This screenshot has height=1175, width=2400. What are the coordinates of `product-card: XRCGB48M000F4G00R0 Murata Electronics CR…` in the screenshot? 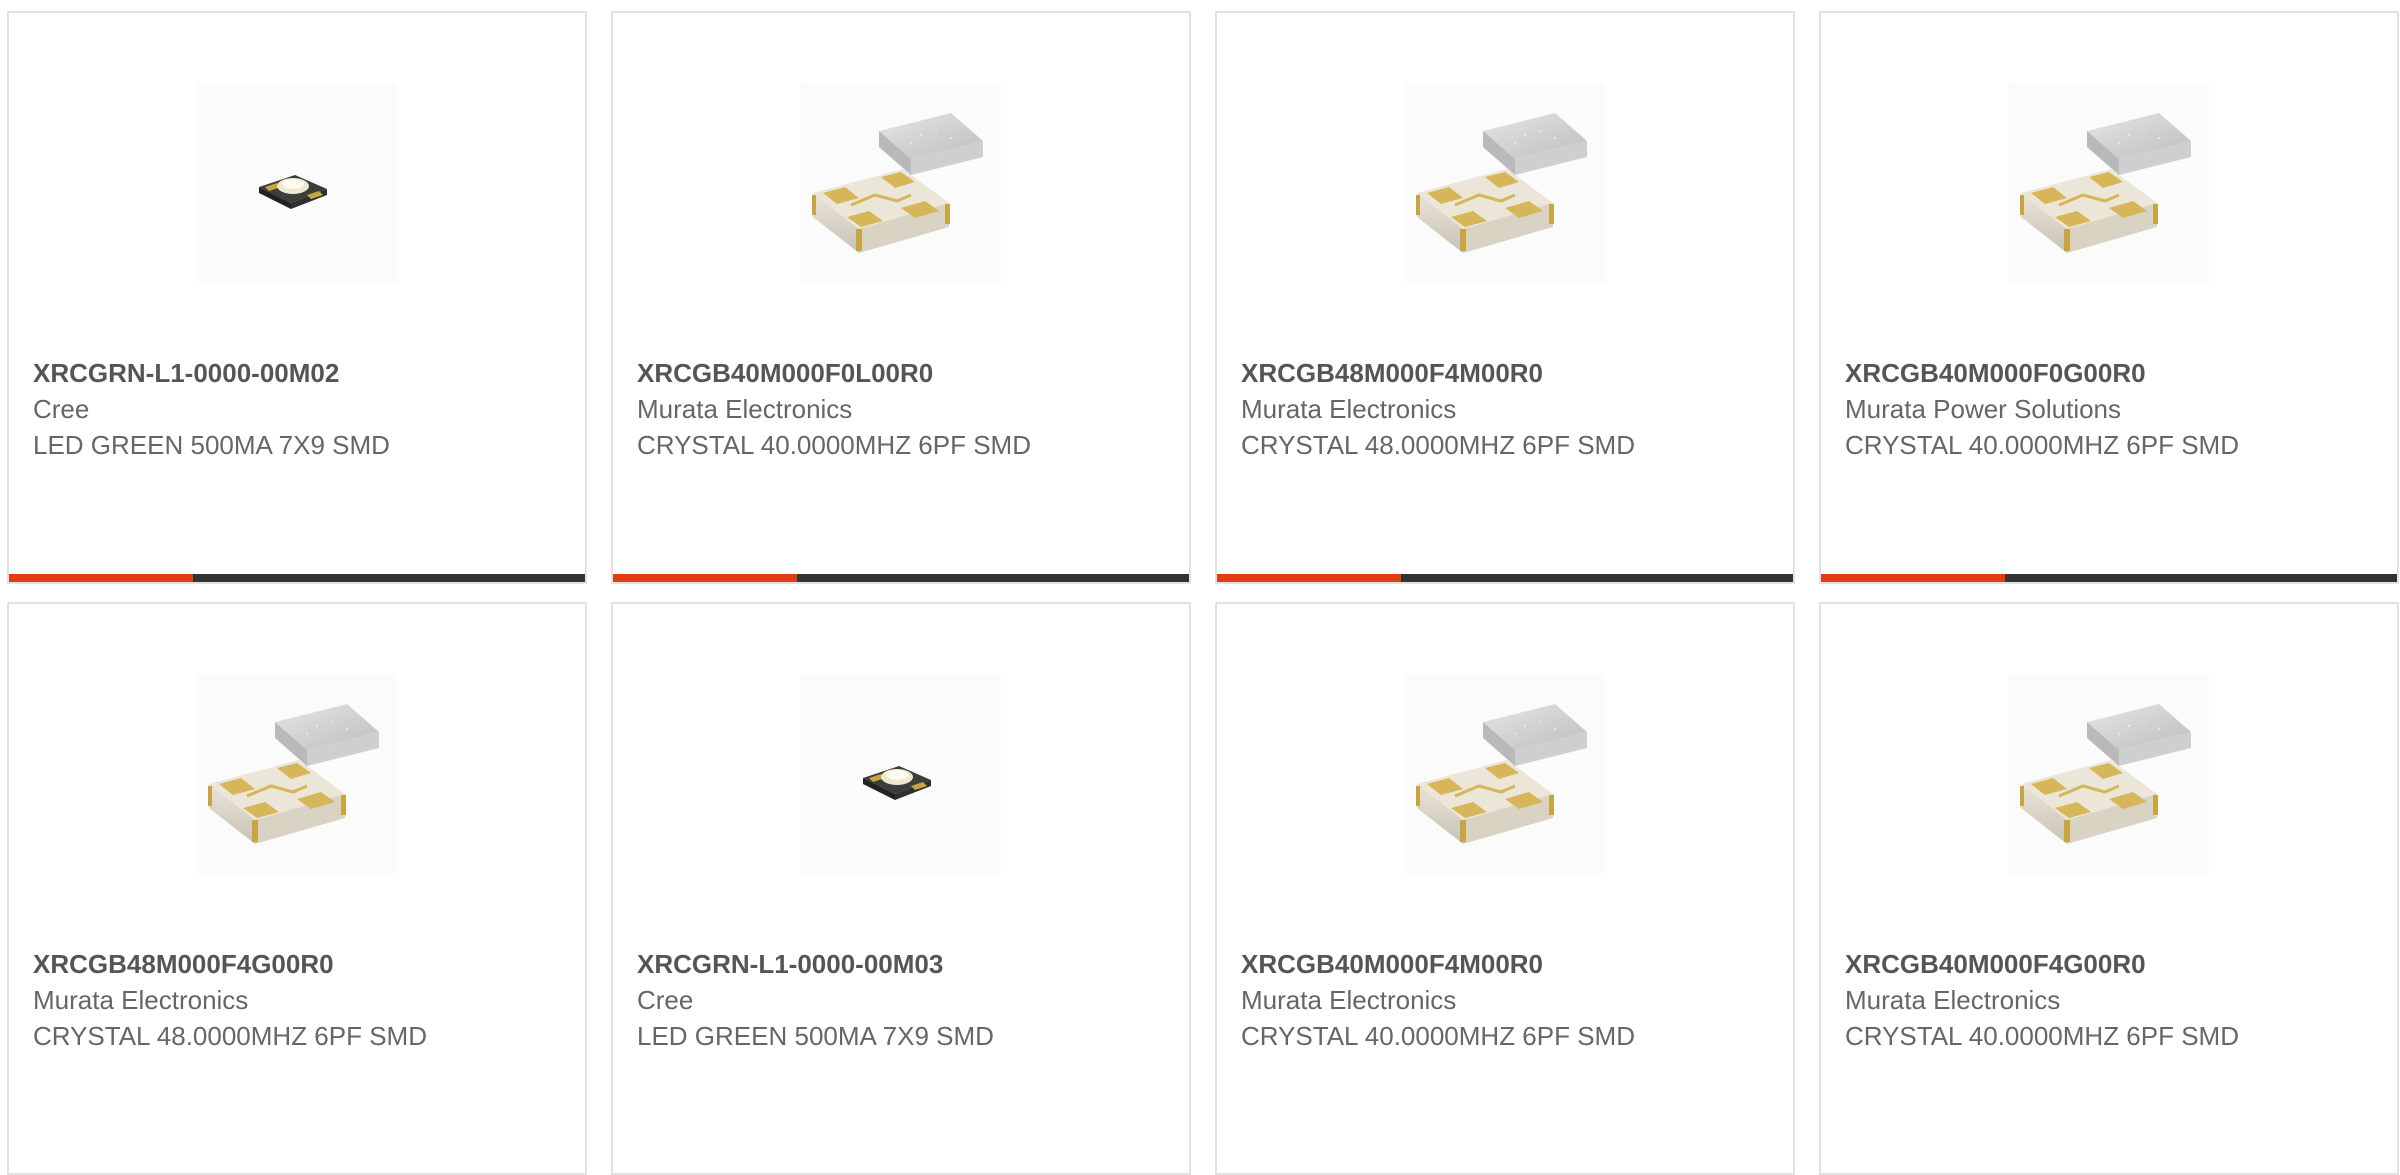 It's located at (297, 888).